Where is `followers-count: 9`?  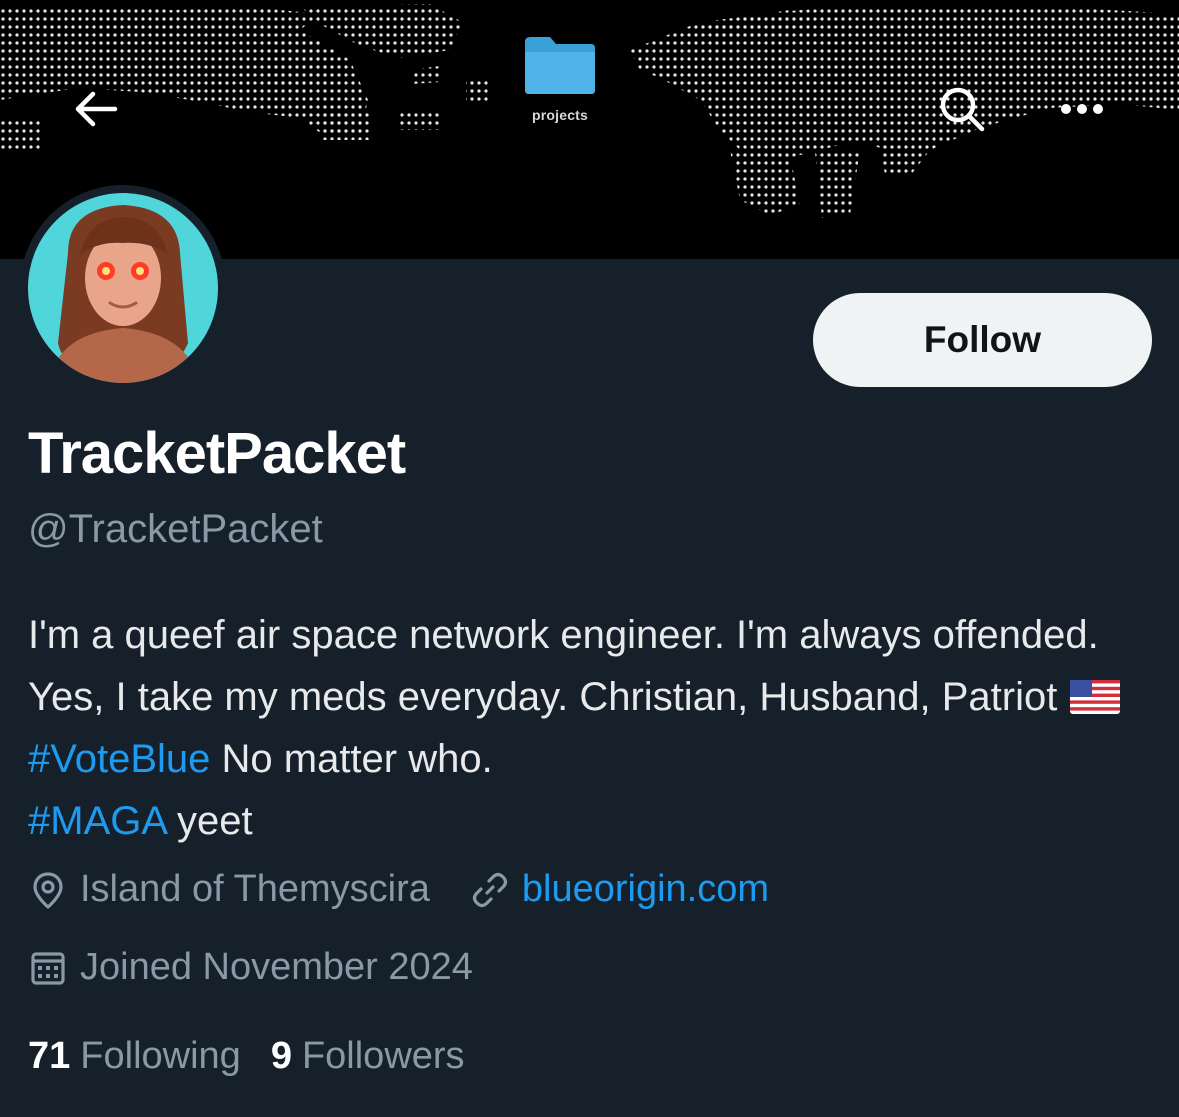 followers-count: 9 is located at coordinates (281, 1056).